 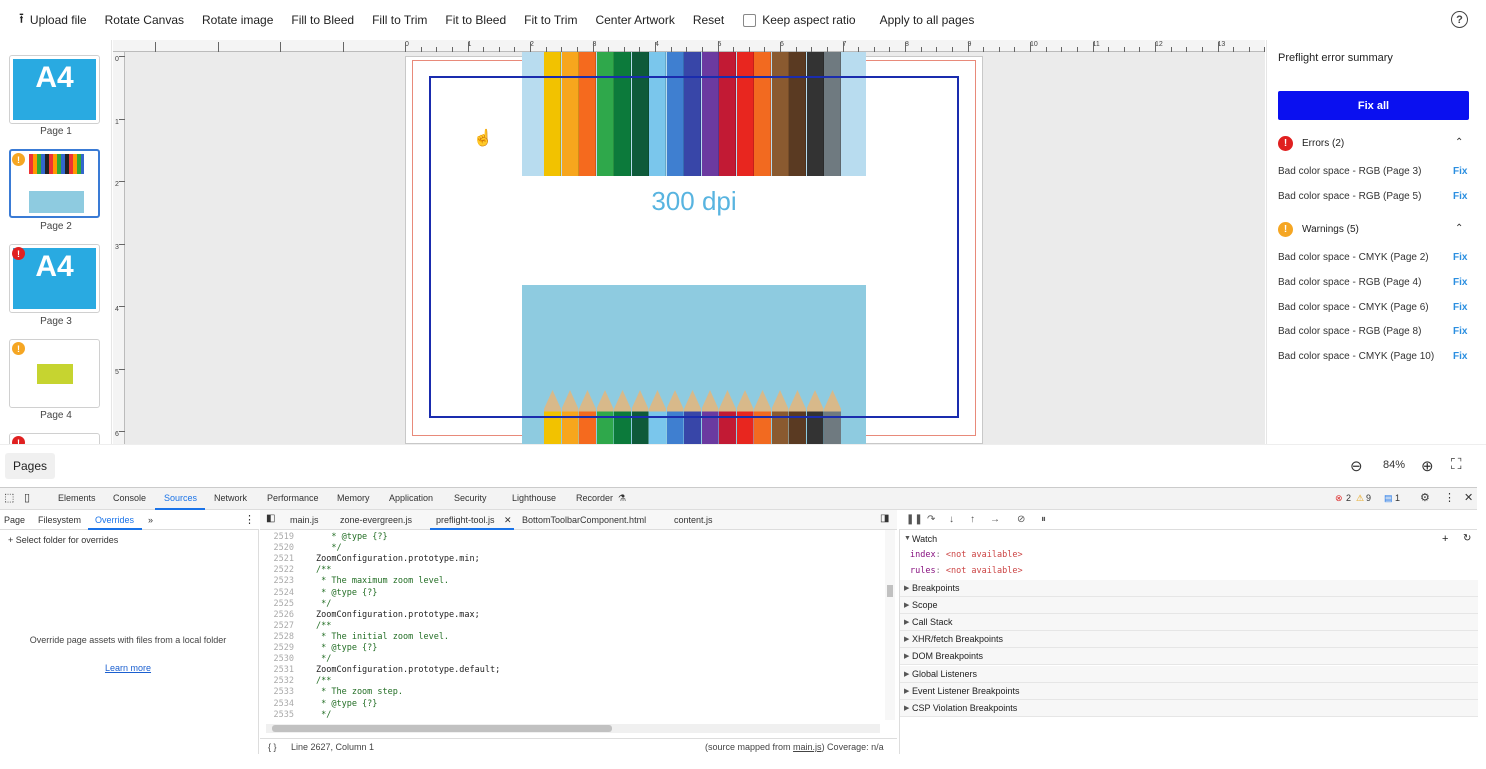 I want to click on line-number: 2530, so click(x=277, y=659).